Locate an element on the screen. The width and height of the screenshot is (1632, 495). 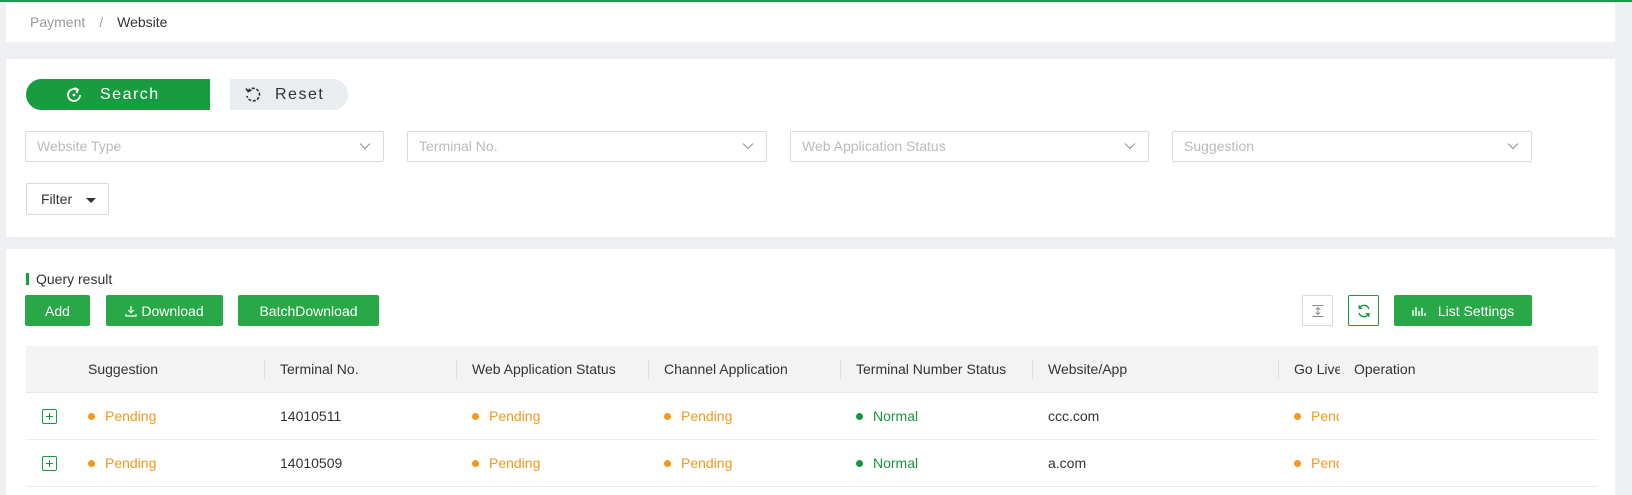
query-result-title: Query result is located at coordinates (74, 279).